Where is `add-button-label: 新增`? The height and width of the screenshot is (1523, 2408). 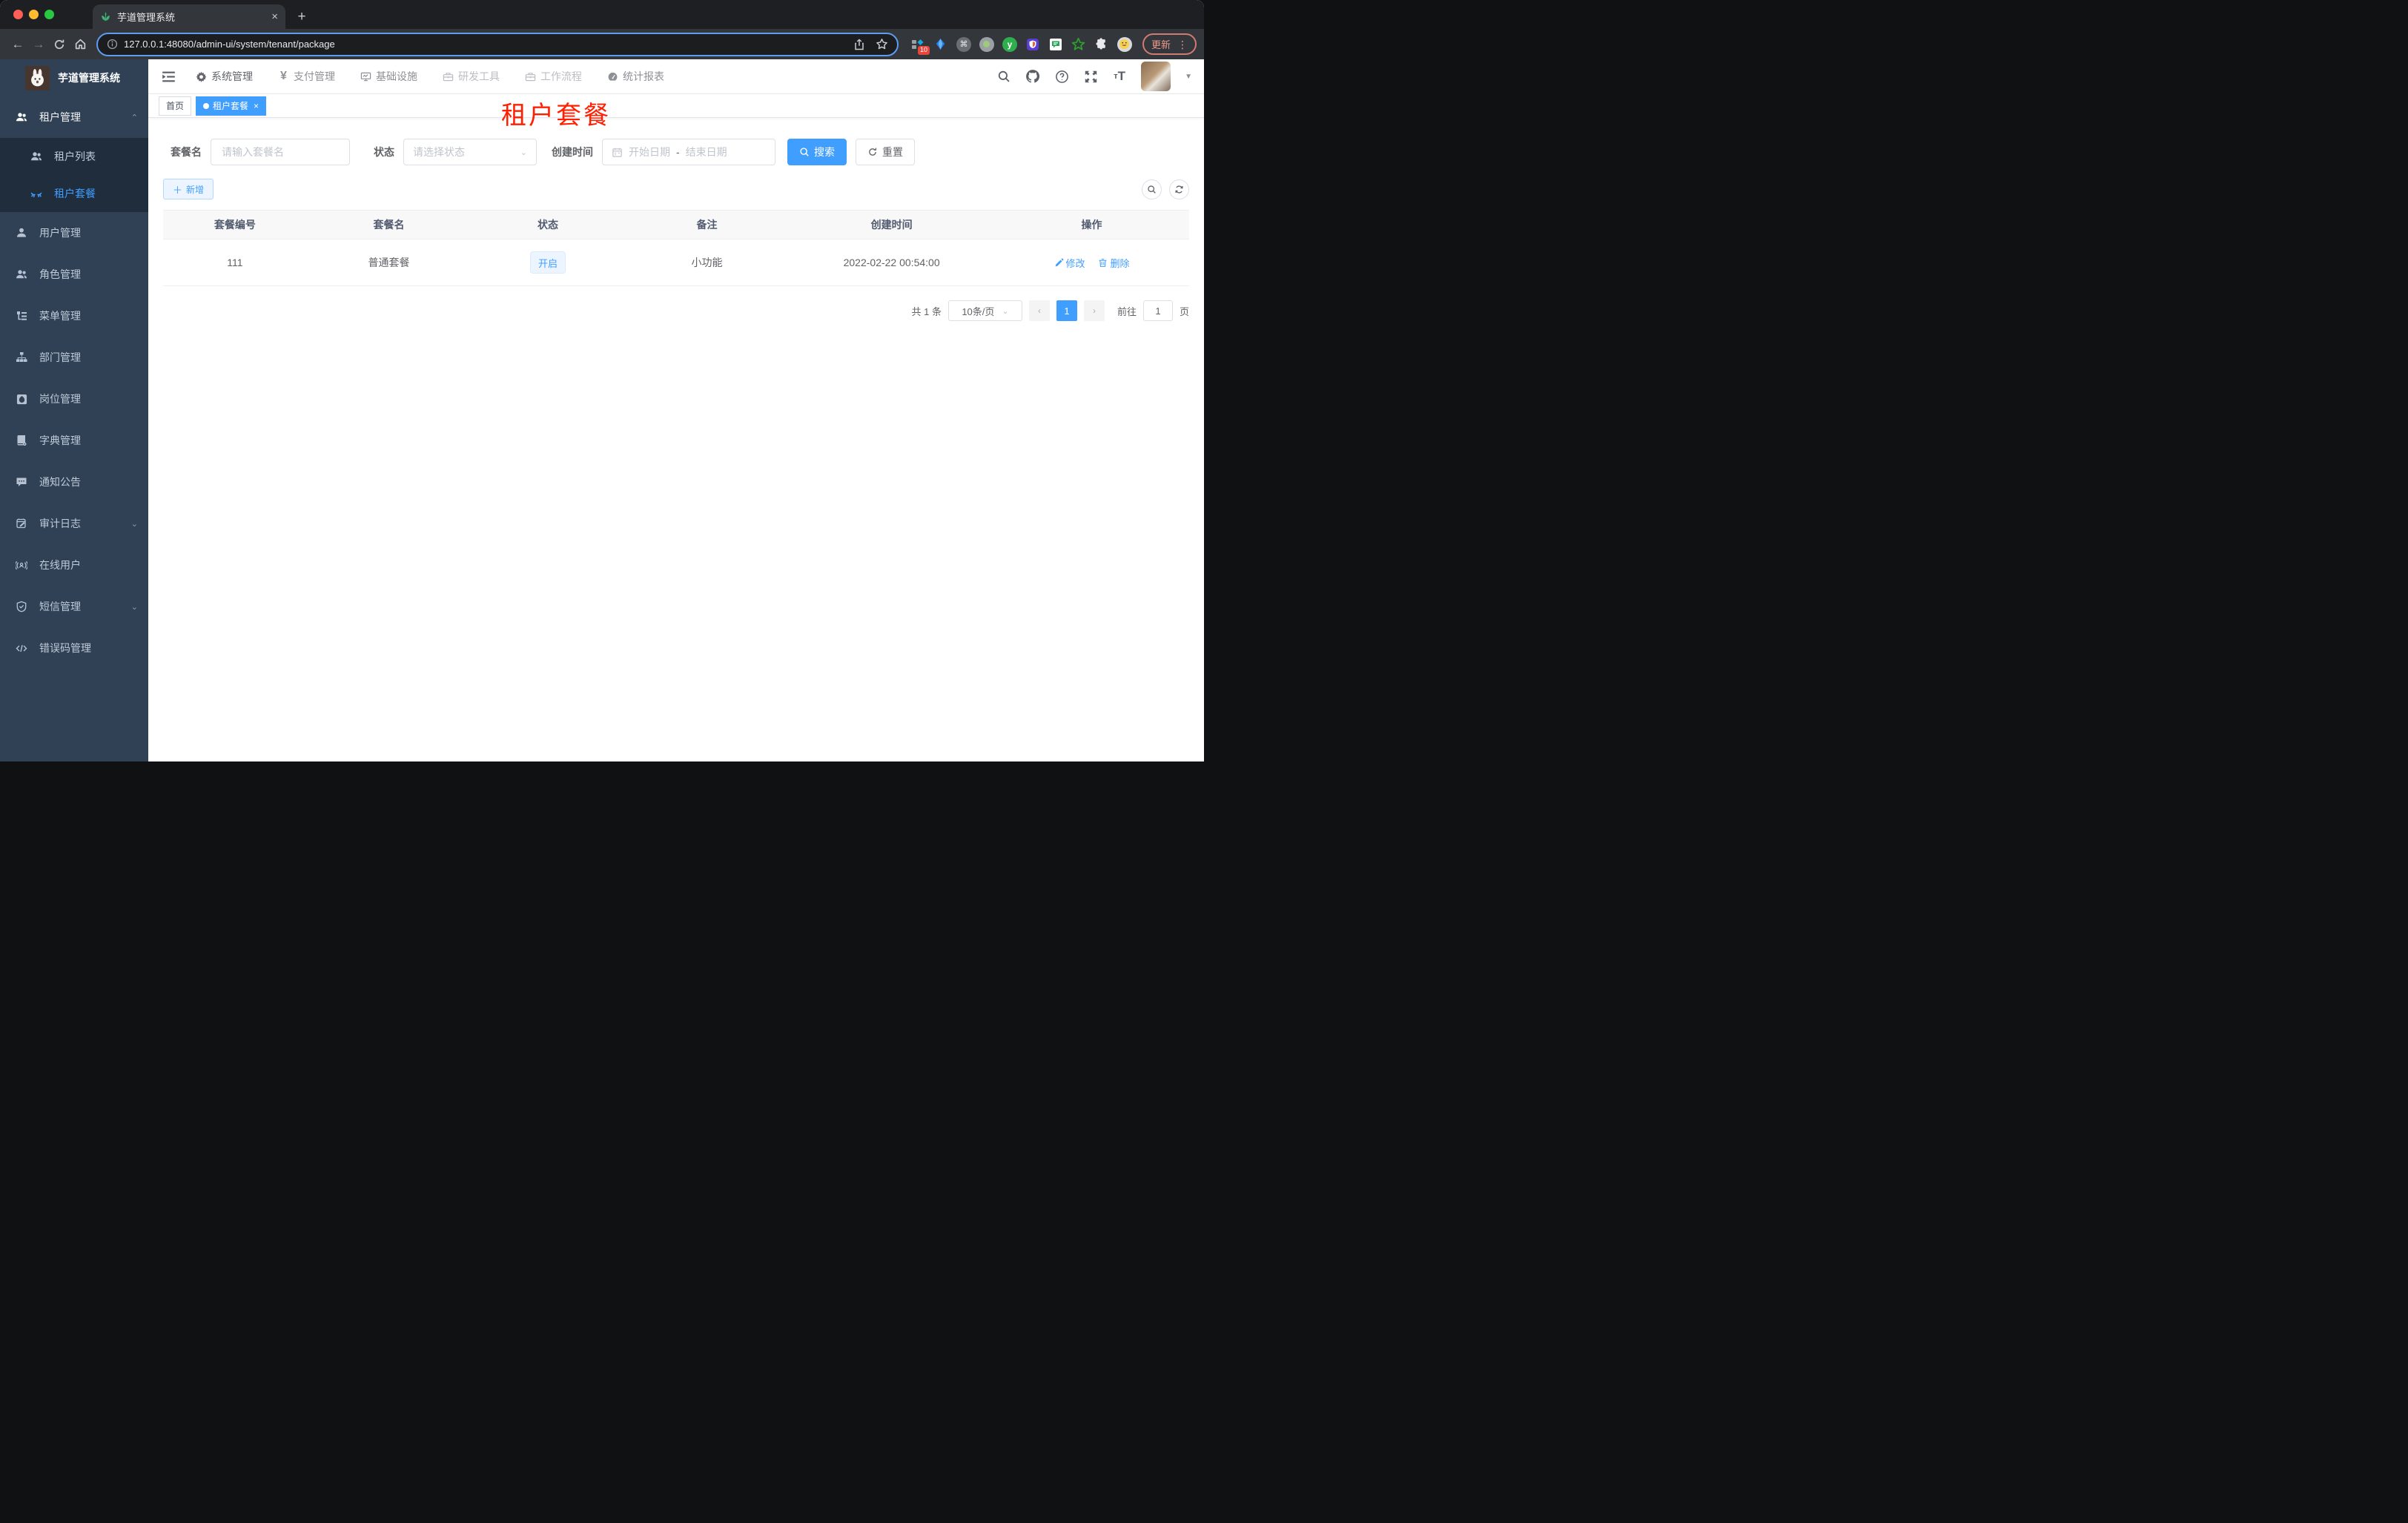 add-button-label: 新增 is located at coordinates (196, 189).